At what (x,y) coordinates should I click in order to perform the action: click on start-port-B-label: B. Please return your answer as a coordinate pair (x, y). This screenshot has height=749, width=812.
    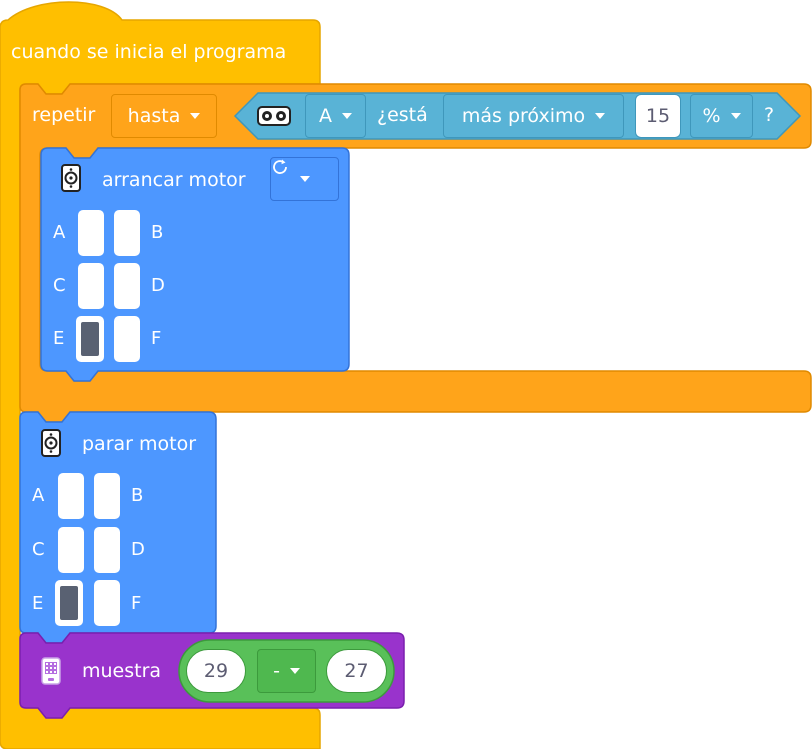
    Looking at the image, I should click on (157, 232).